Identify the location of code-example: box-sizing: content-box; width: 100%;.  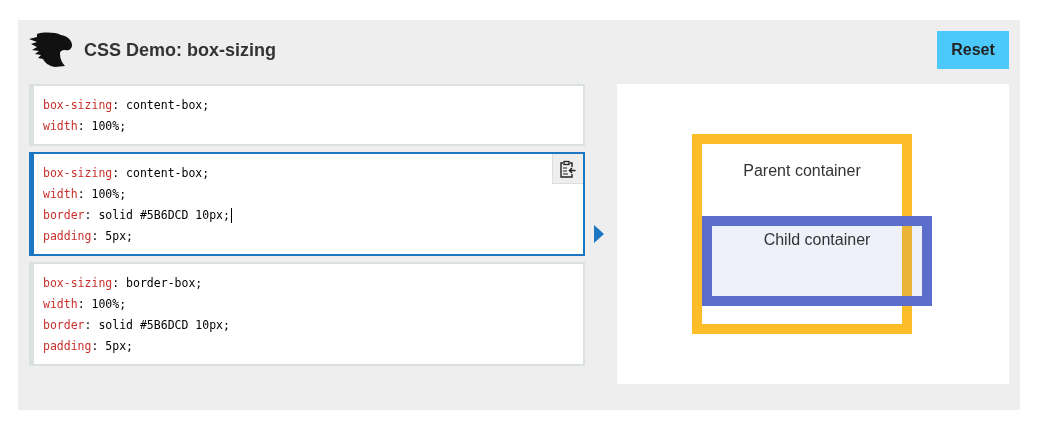
(307, 115).